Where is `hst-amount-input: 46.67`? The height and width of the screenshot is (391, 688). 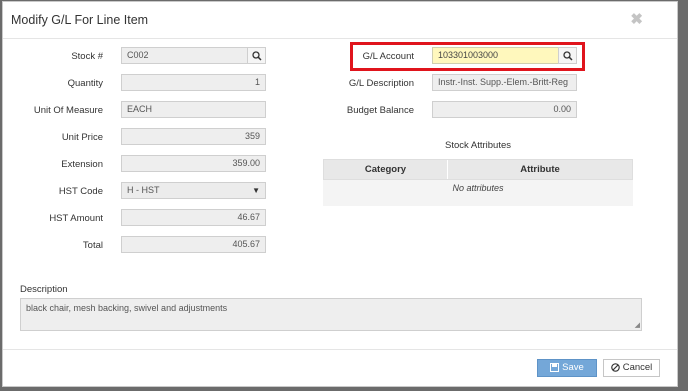 hst-amount-input: 46.67 is located at coordinates (193, 217).